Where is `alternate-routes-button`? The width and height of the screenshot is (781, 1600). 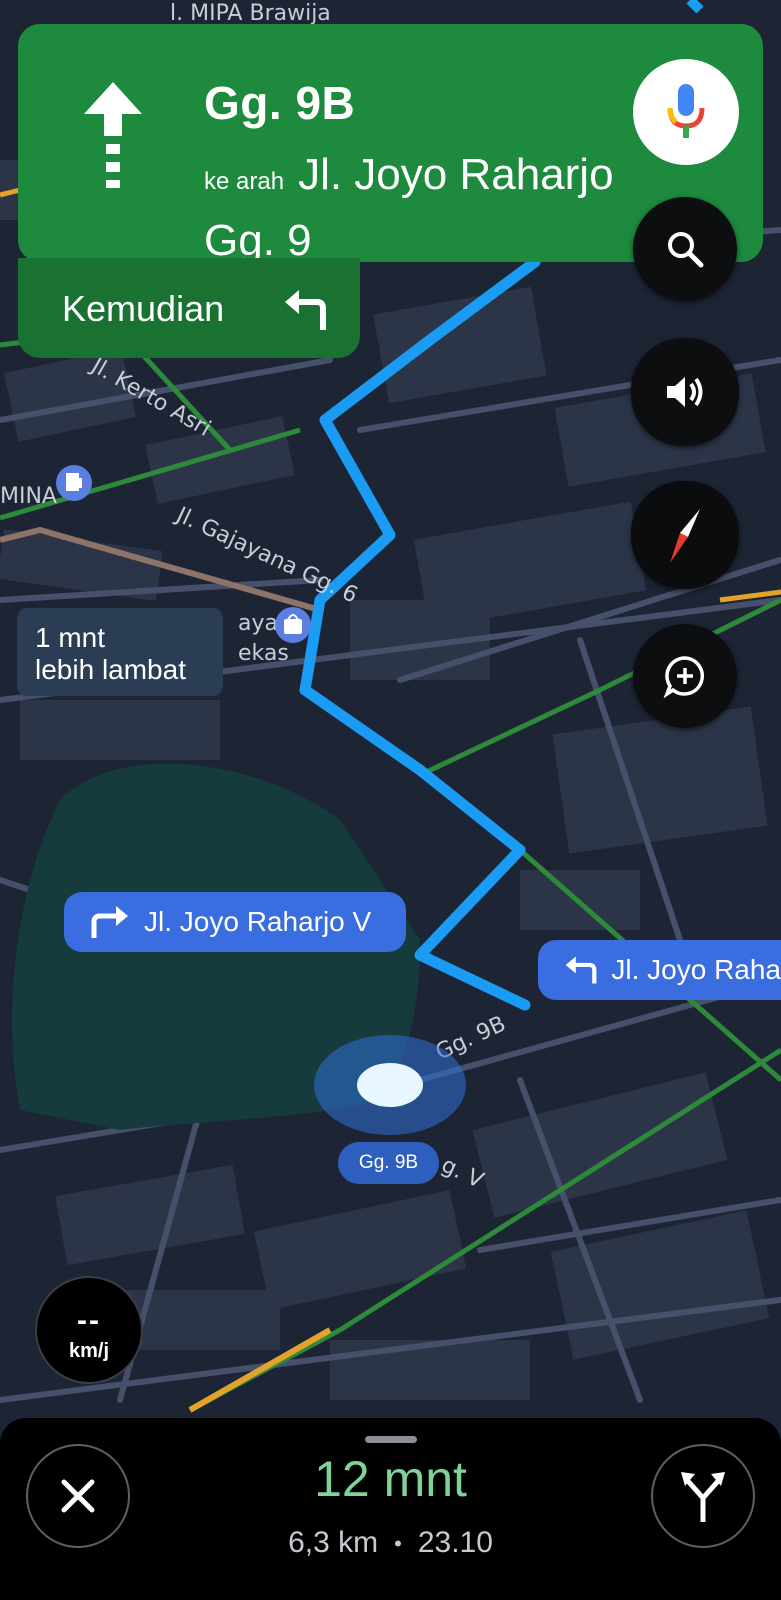 alternate-routes-button is located at coordinates (703, 1496).